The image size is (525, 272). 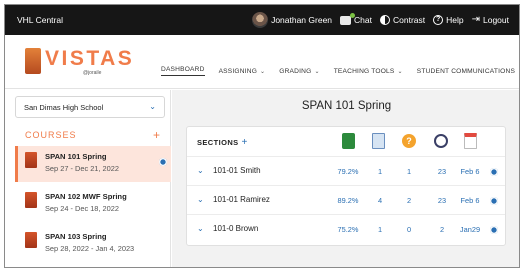 I want to click on section-questions: 0, so click(x=409, y=229).